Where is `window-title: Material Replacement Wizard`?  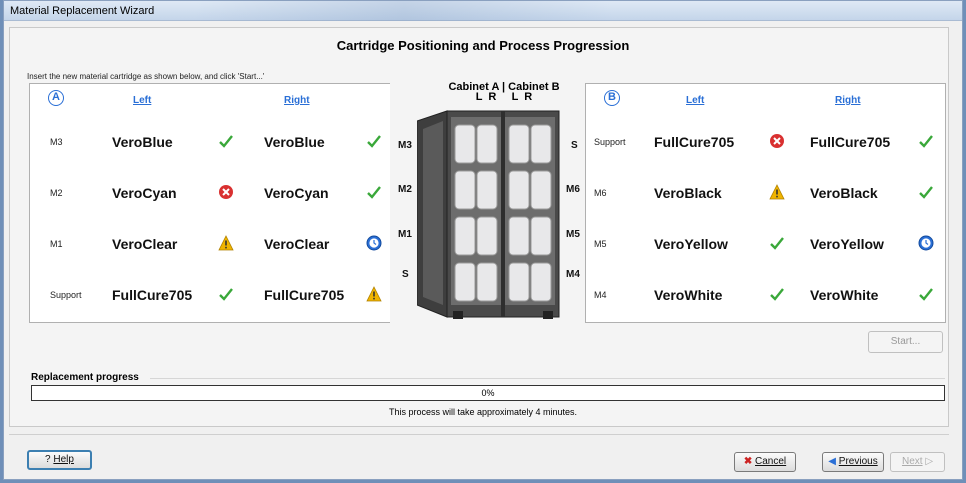
window-title: Material Replacement Wizard is located at coordinates (82, 11).